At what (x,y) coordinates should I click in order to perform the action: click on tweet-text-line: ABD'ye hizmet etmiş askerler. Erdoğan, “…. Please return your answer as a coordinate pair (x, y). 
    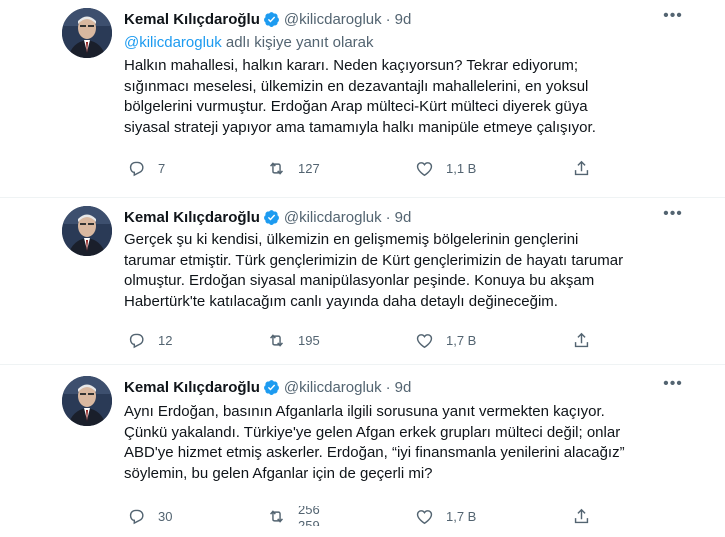
    Looking at the image, I should click on (374, 452).